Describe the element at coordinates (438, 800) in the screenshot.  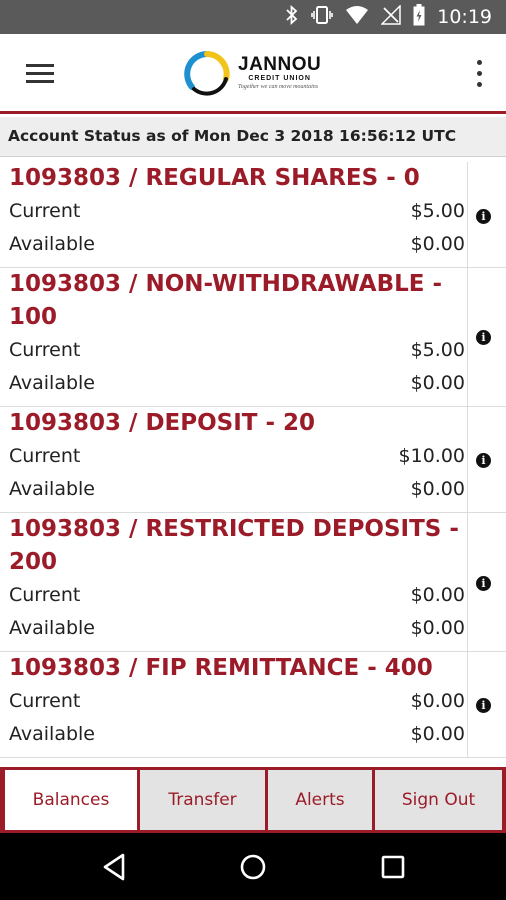
I see `tab-sign-out: Sign Out` at that location.